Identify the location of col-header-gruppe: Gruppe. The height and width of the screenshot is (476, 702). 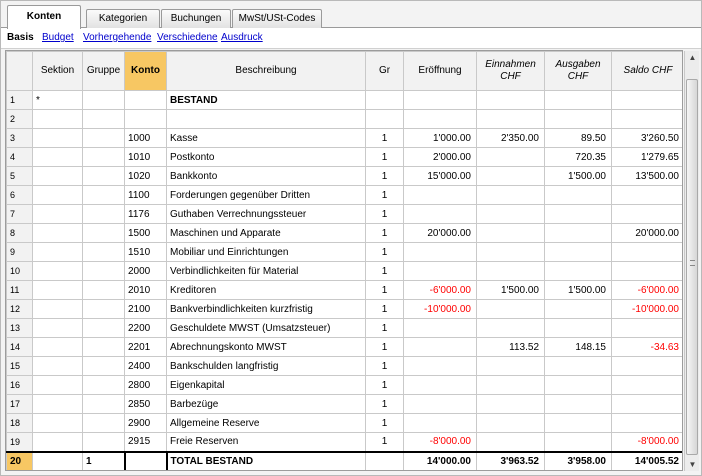
(103, 71).